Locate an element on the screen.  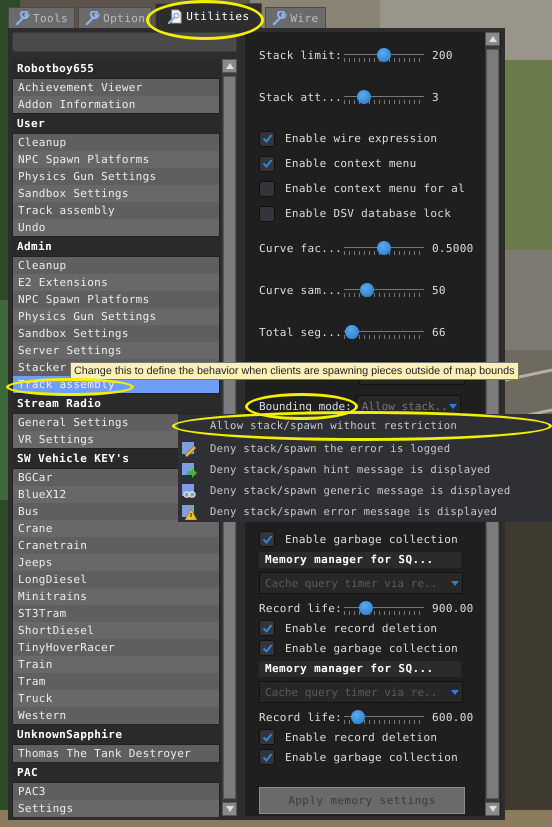
checkbox-label: Enable DSV database lock is located at coordinates (368, 213).